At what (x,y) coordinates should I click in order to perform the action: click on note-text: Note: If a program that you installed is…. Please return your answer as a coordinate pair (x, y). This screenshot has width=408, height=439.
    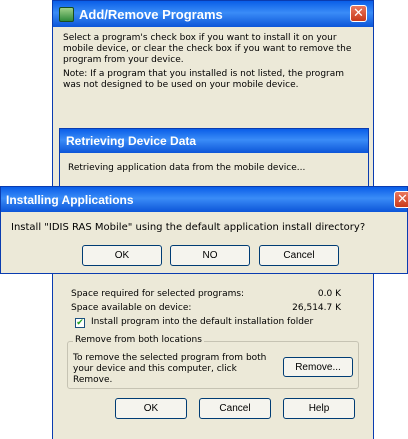
    Looking at the image, I should click on (204, 79).